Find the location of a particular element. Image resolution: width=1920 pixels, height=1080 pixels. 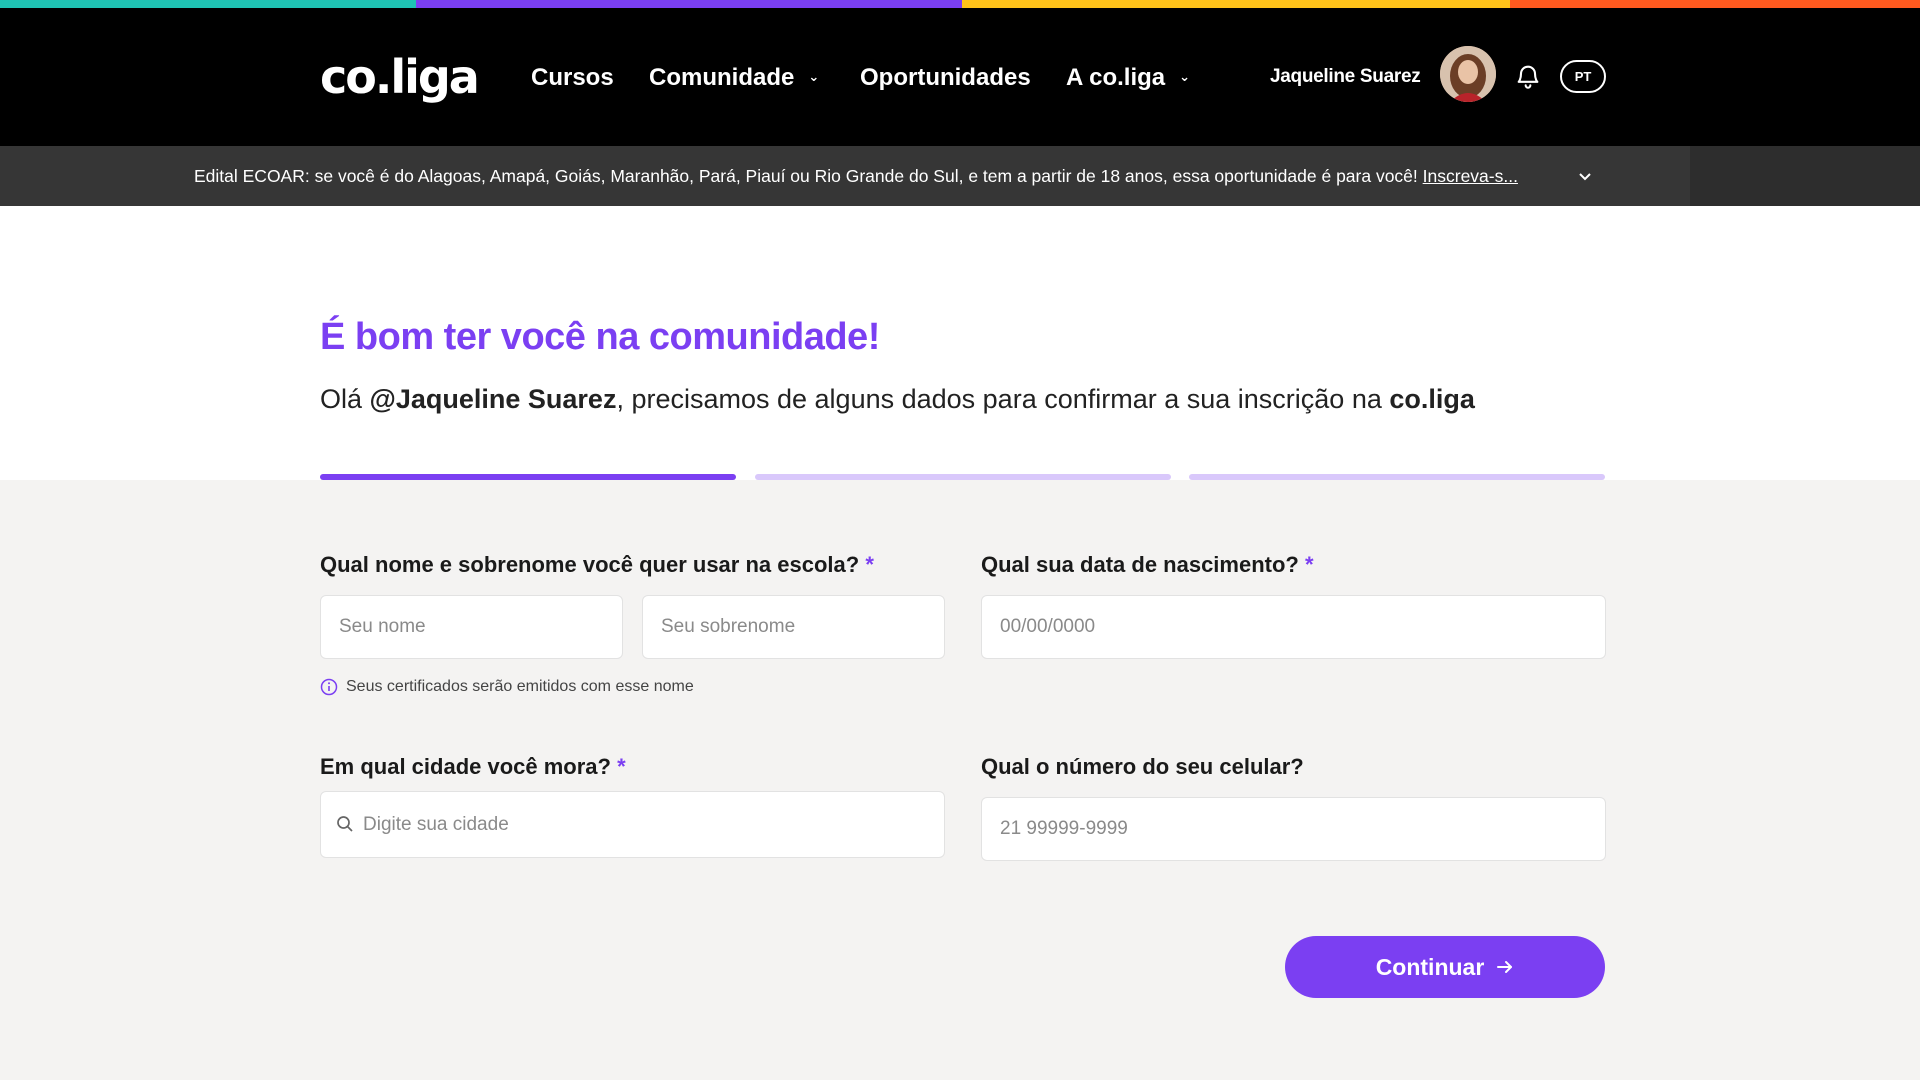

city-search-field is located at coordinates (632, 824).